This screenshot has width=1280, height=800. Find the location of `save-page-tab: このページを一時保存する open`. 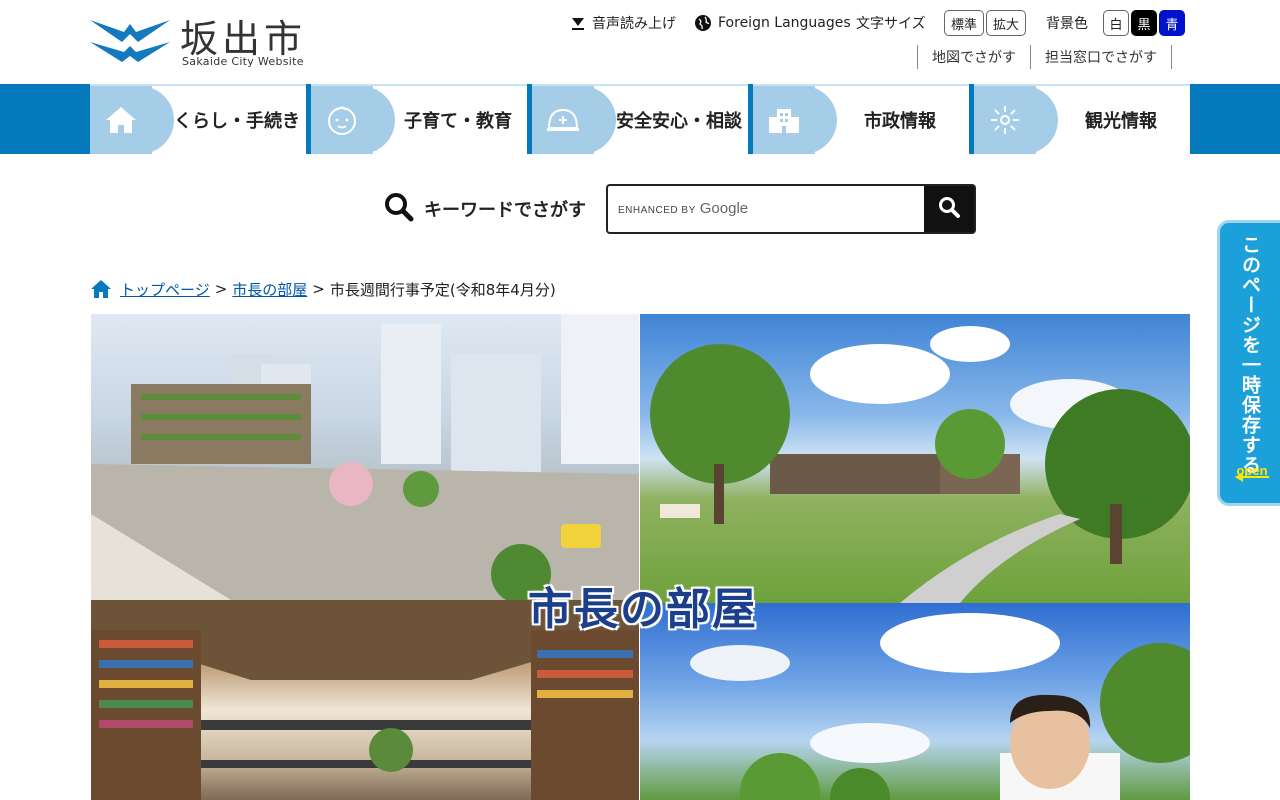

save-page-tab: このページを一時保存する open is located at coordinates (1248, 363).